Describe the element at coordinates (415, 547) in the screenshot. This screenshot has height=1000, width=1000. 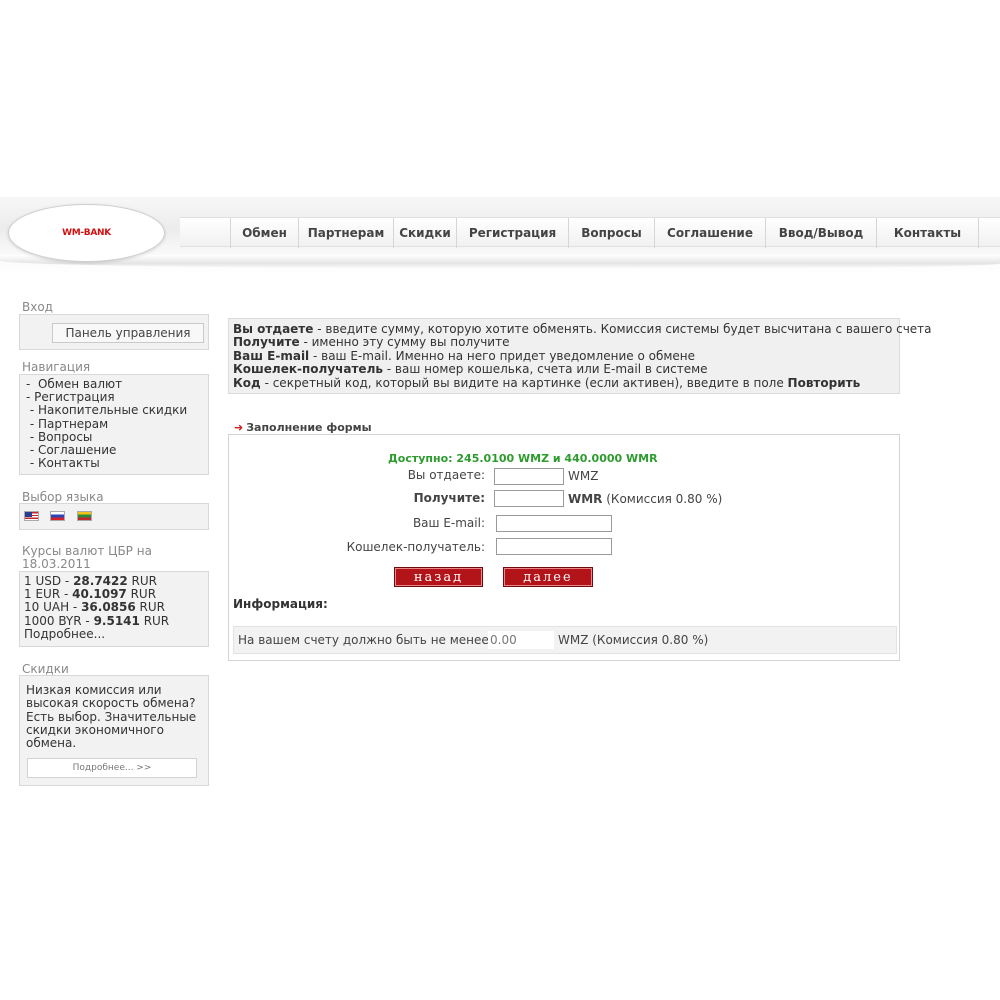
I see `wallet-label: Кошелек-получатель:` at that location.